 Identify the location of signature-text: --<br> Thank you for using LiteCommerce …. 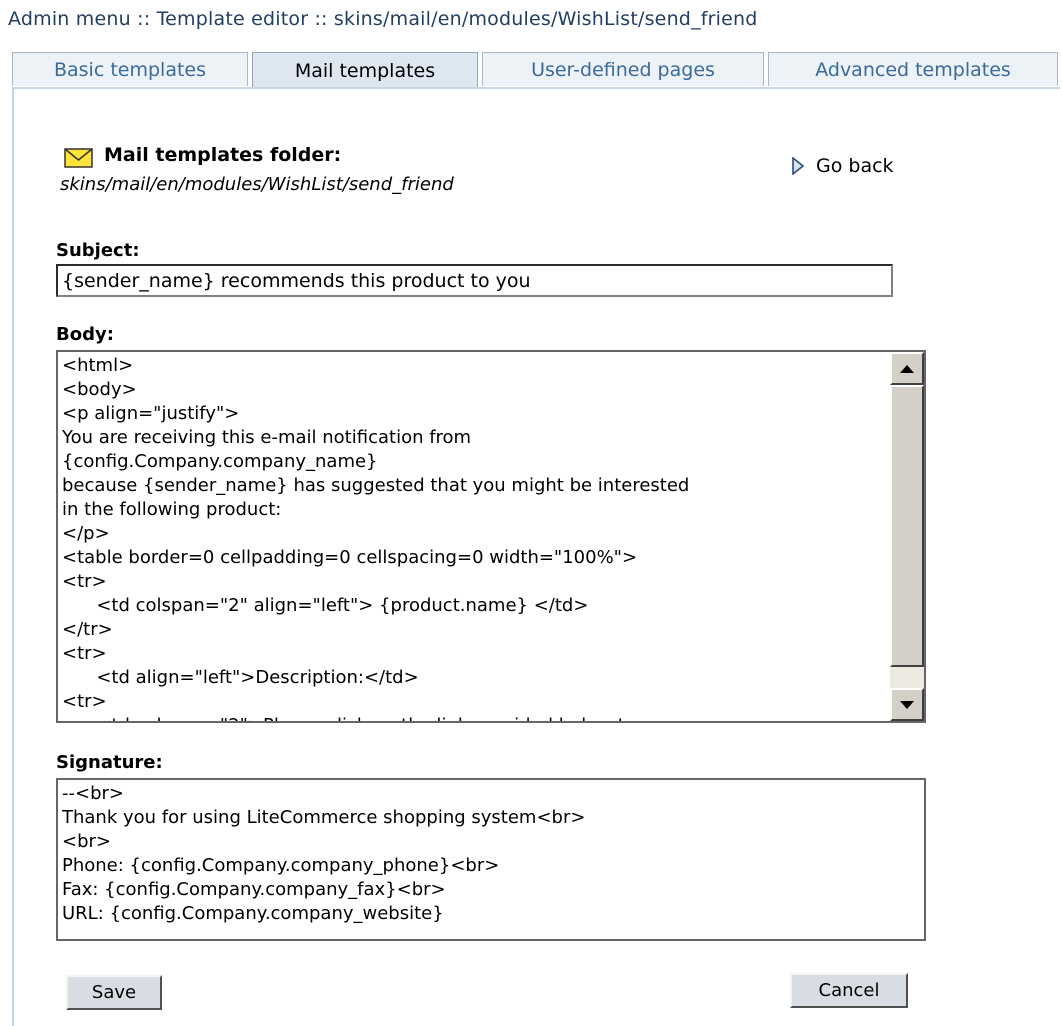
(324, 853).